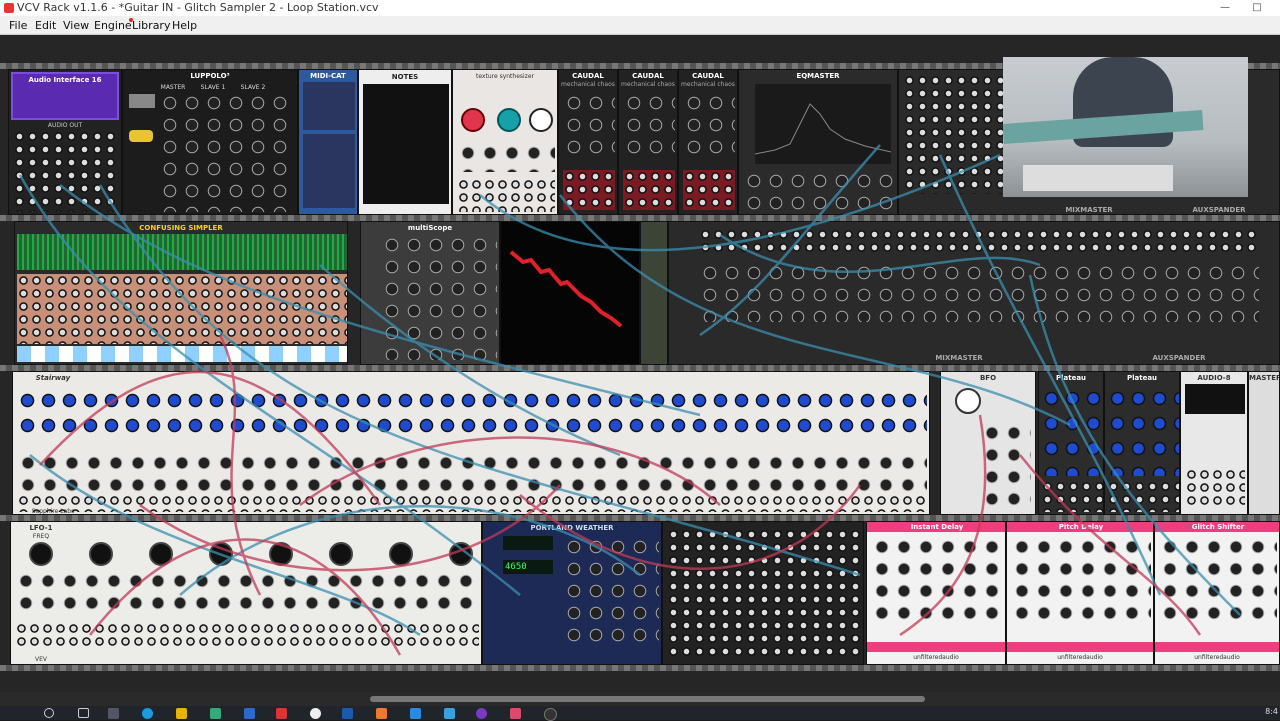  Describe the element at coordinates (151, 25) in the screenshot. I see `menu-library: Library` at that location.